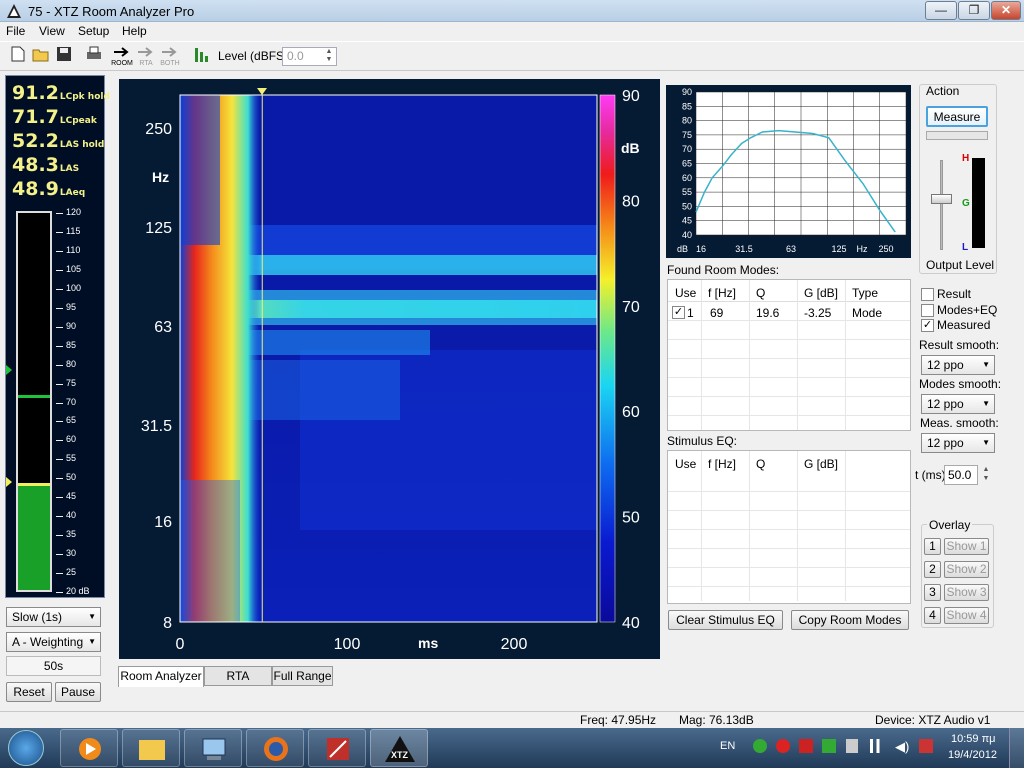 The height and width of the screenshot is (768, 1024). What do you see at coordinates (966, 592) in the screenshot?
I see `overlay-show-button: Show 3` at bounding box center [966, 592].